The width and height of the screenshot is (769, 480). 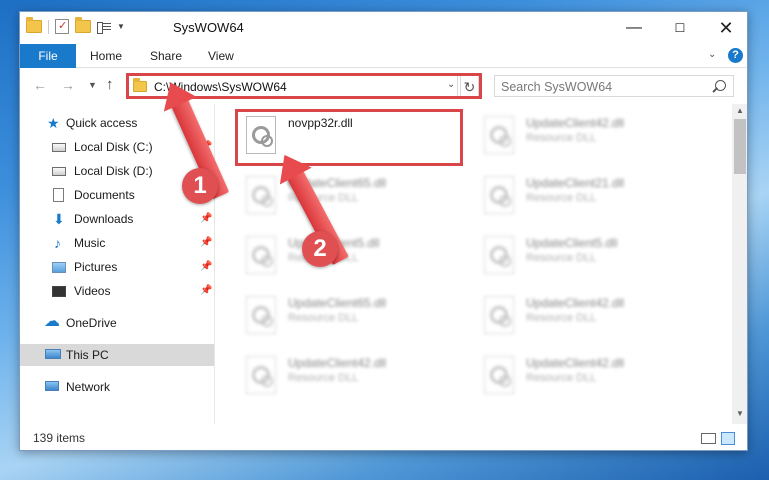 What do you see at coordinates (62, 26) in the screenshot?
I see `properties-icon` at bounding box center [62, 26].